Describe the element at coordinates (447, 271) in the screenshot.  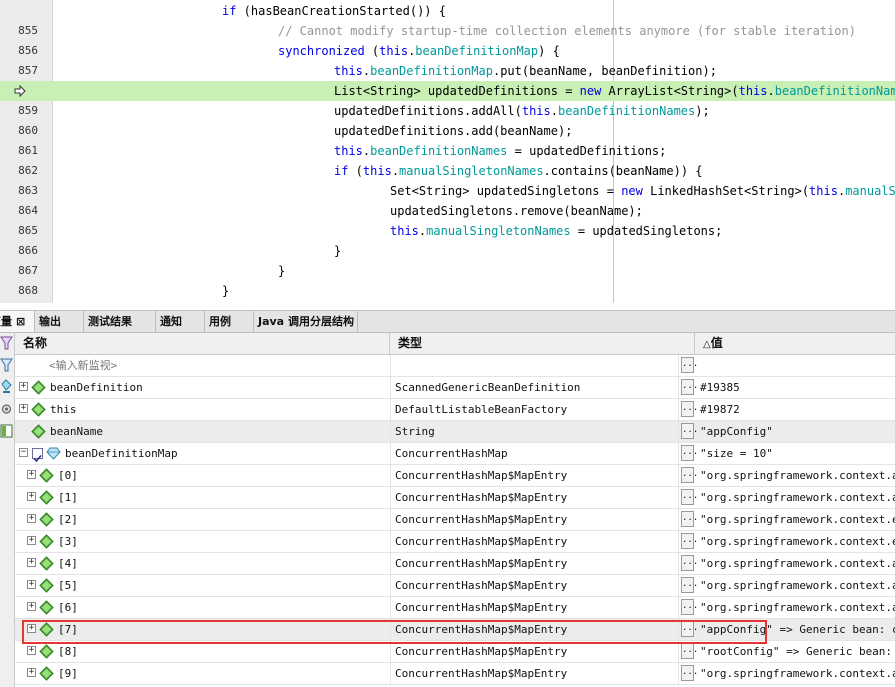
I see `code-line: 867}` at that location.